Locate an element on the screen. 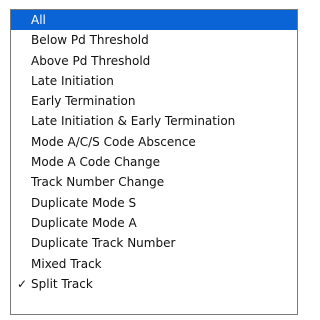 The height and width of the screenshot is (320, 320). menu-item-all: All is located at coordinates (154, 20).